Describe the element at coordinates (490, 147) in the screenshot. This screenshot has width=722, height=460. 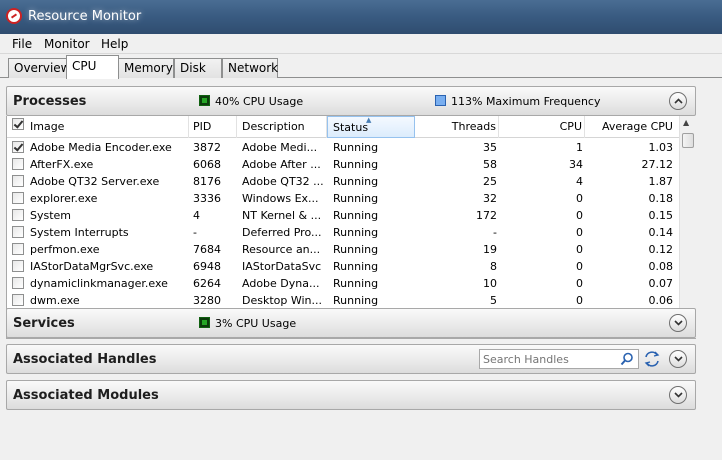
I see `cell-threads: 35` at that location.